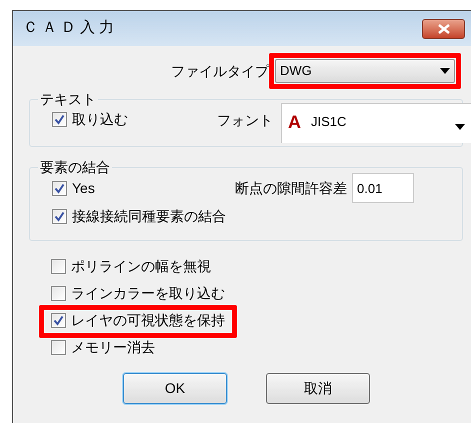 This screenshot has width=471, height=423. Describe the element at coordinates (148, 293) in the screenshot. I see `checkbox-label: ラインカラーを取り込む` at that location.